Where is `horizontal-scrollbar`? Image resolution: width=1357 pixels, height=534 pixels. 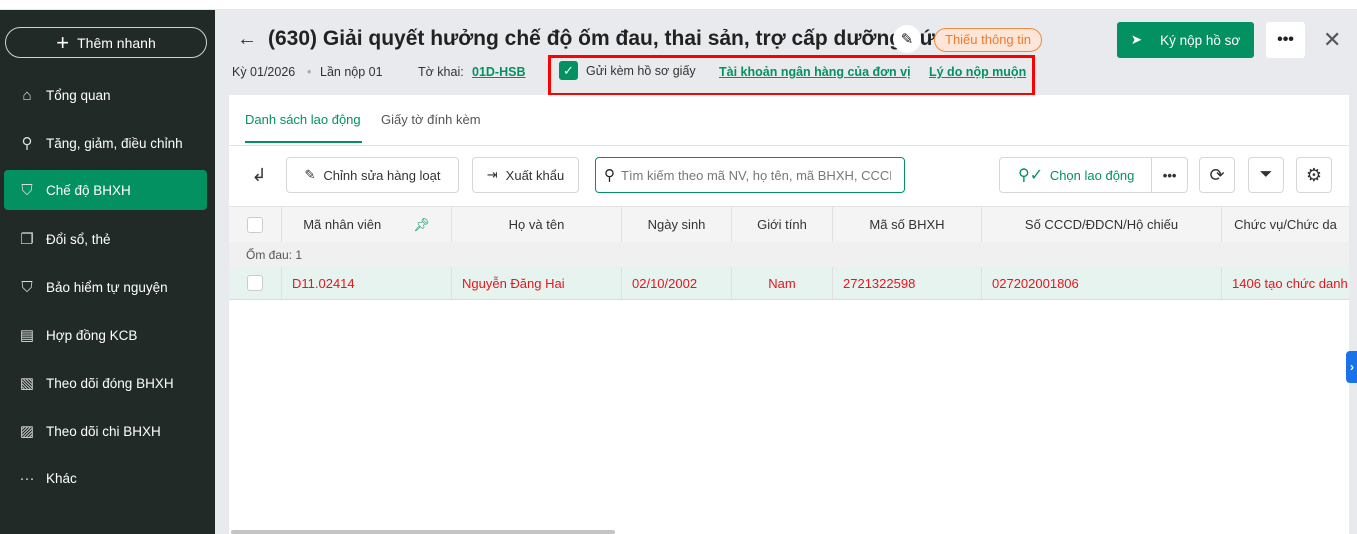 horizontal-scrollbar is located at coordinates (423, 532).